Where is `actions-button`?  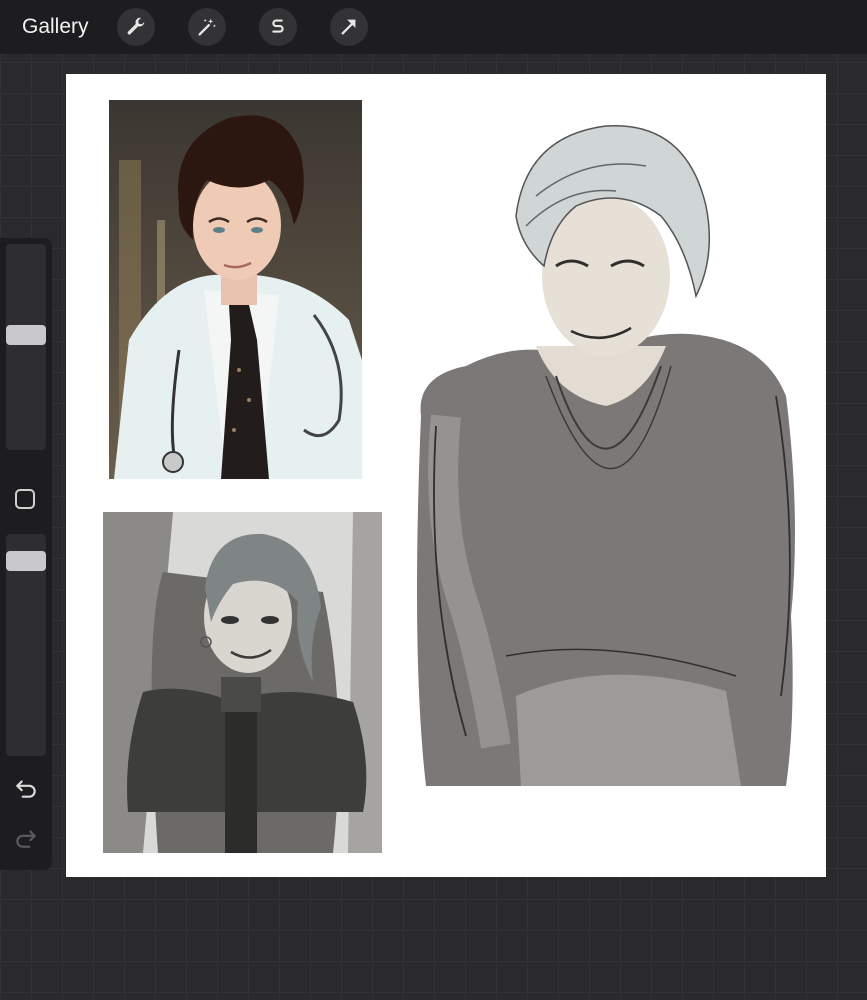
actions-button is located at coordinates (136, 27).